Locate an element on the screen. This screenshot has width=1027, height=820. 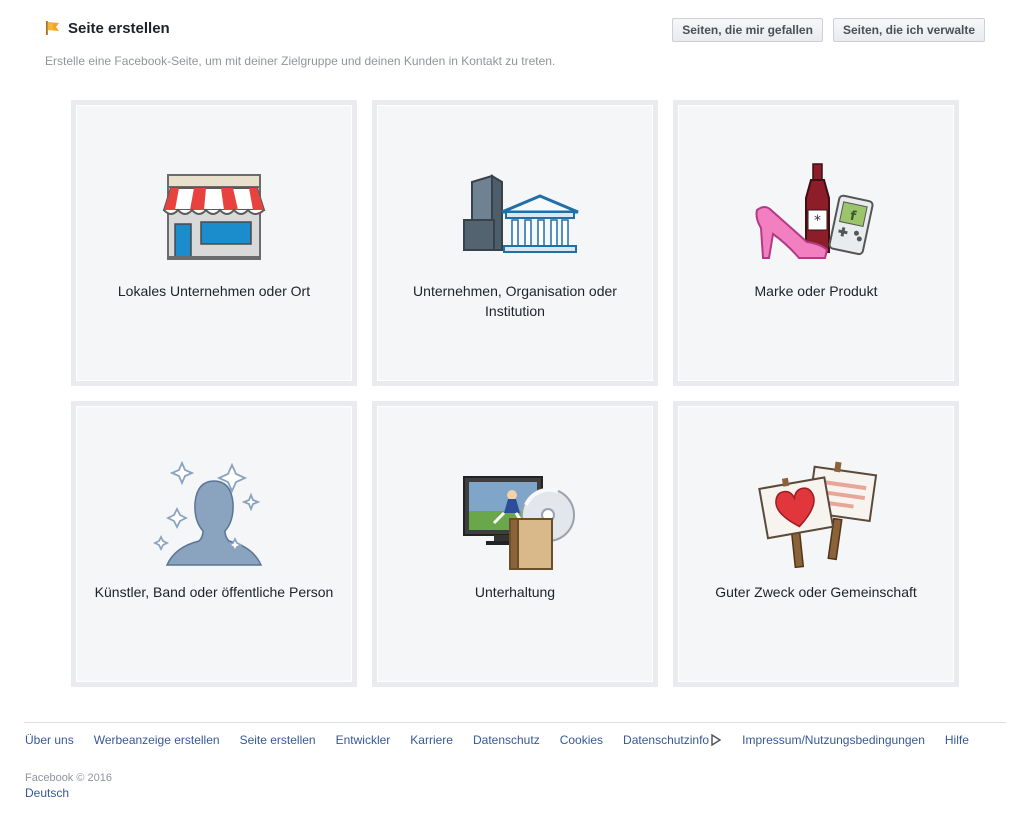
storefront-icon is located at coordinates (214, 217).